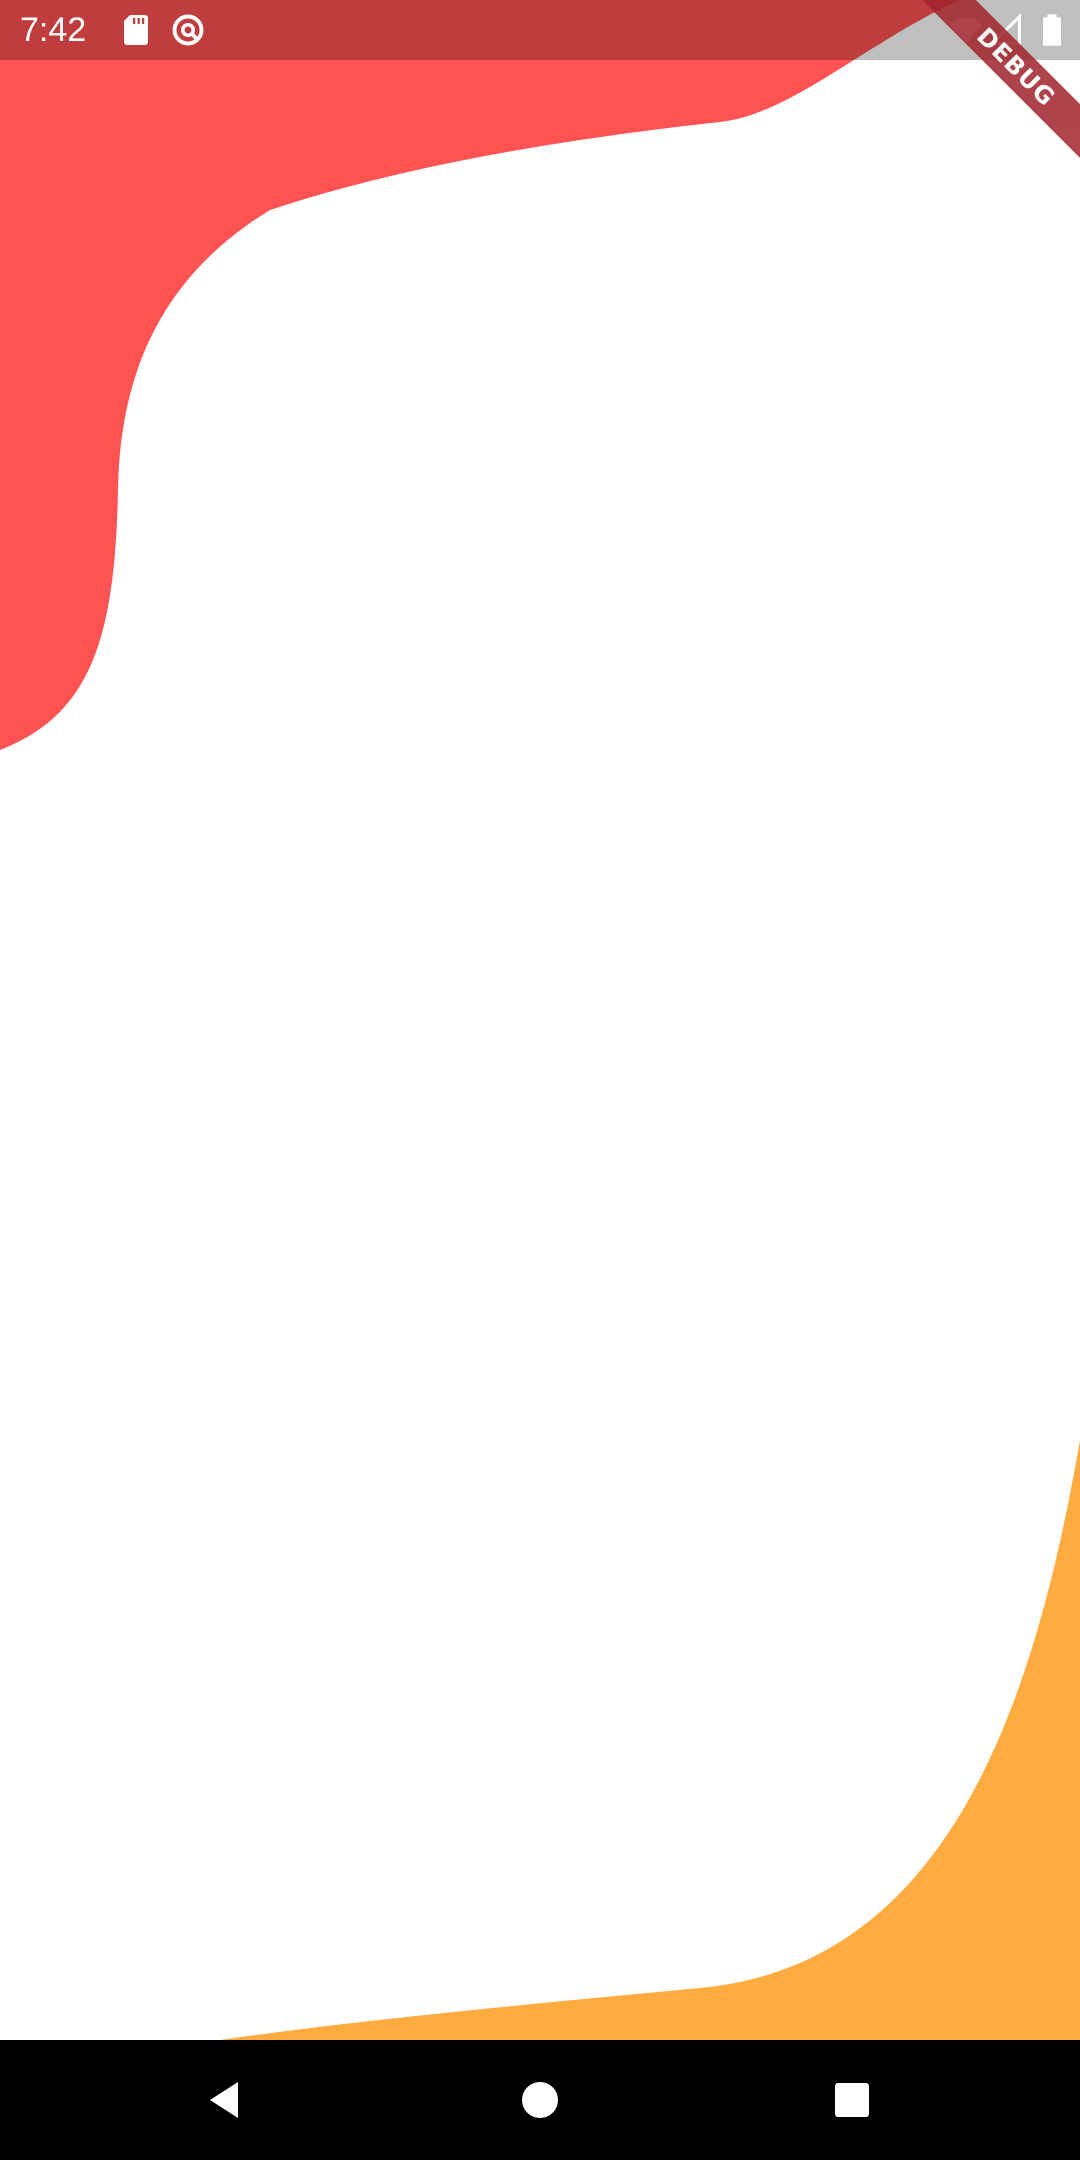  What do you see at coordinates (540, 30) in the screenshot?
I see `status-bar: 7:42` at bounding box center [540, 30].